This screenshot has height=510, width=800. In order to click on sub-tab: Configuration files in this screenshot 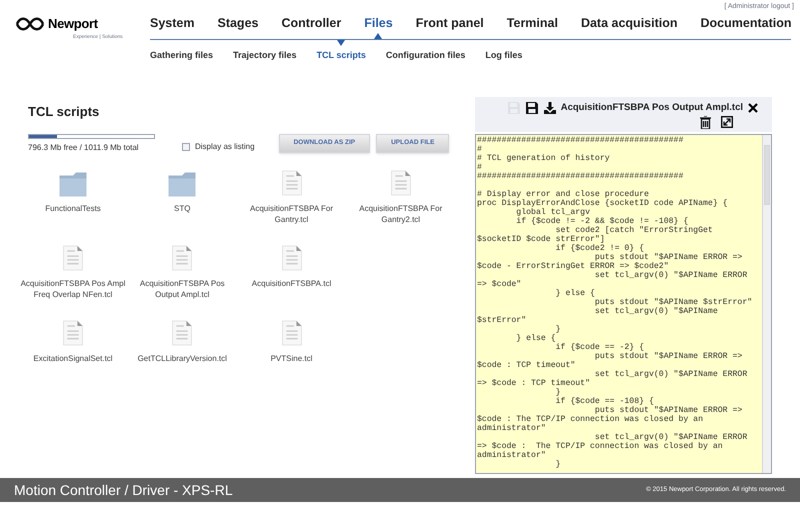, I will do `click(426, 55)`.